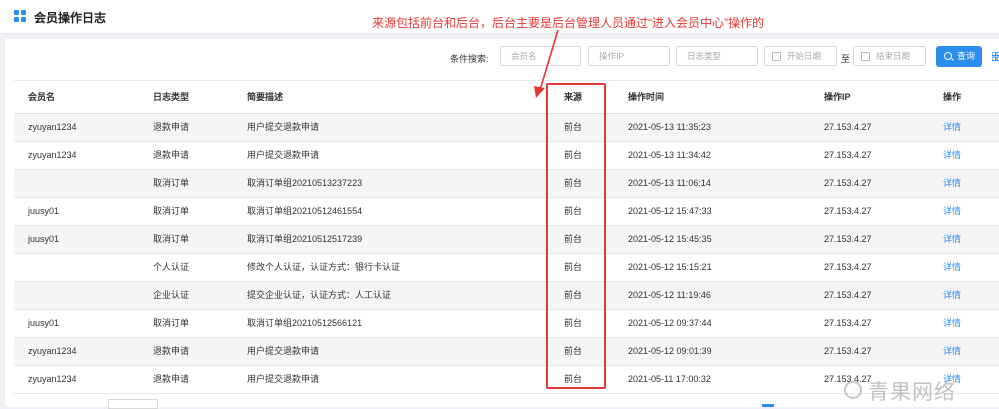 This screenshot has width=999, height=409. Describe the element at coordinates (171, 267) in the screenshot. I see `cell-type: 个人认证` at that location.